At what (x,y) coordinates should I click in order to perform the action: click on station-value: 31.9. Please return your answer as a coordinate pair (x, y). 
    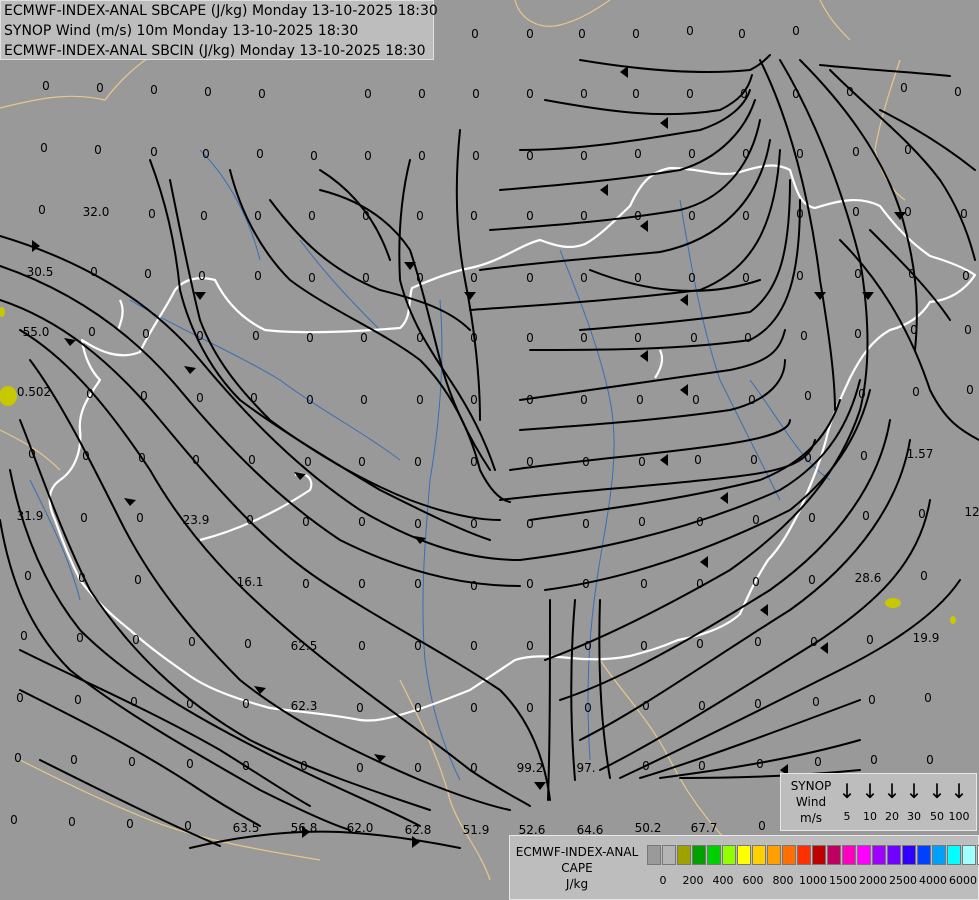
    Looking at the image, I should click on (30, 516).